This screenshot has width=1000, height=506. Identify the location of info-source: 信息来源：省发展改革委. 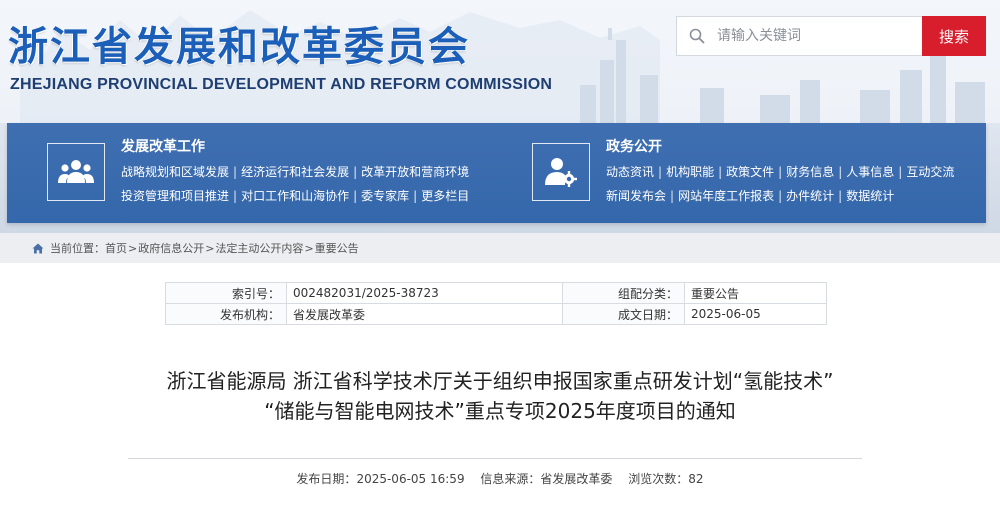
(546, 479).